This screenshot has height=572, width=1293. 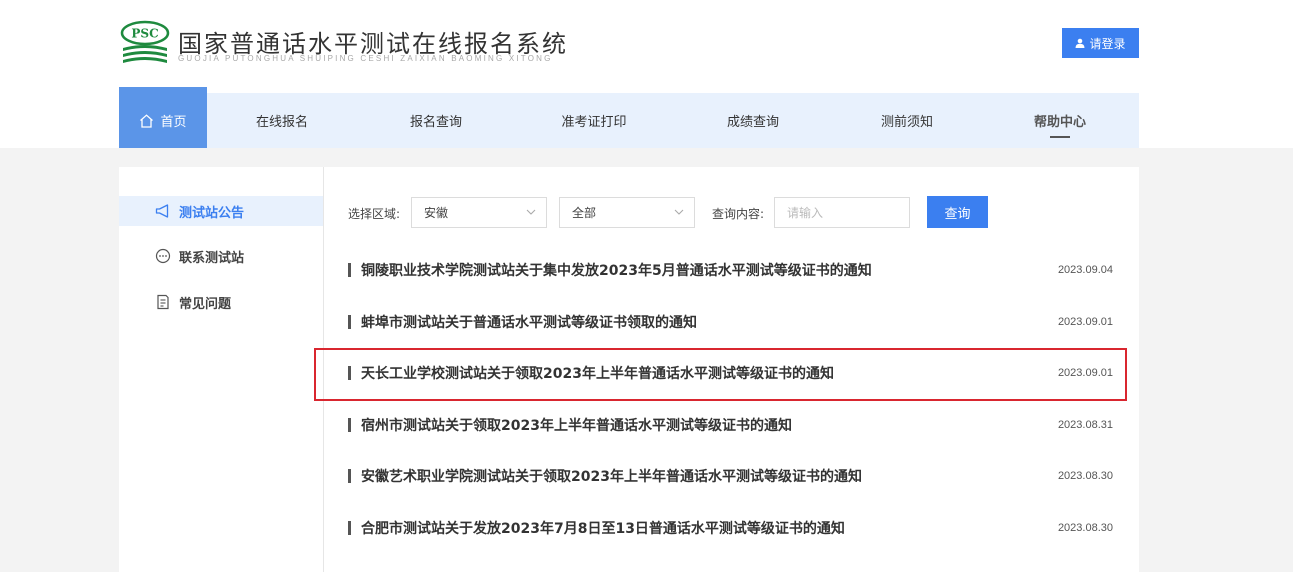 I want to click on notice-item: 蚌埠市测试站关于普通话水平测试等级证书领取的通知 2023.09.01, so click(x=730, y=322).